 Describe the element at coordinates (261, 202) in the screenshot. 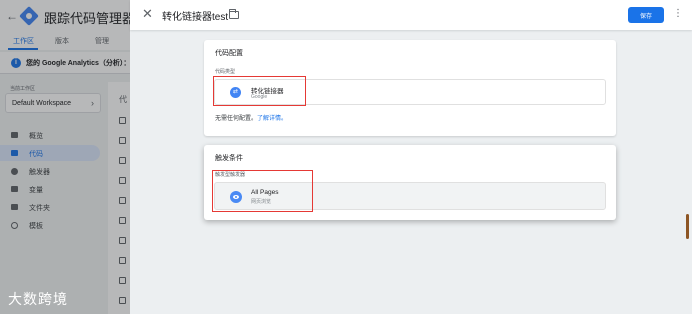

I see `trigger-type: 网页浏览` at that location.